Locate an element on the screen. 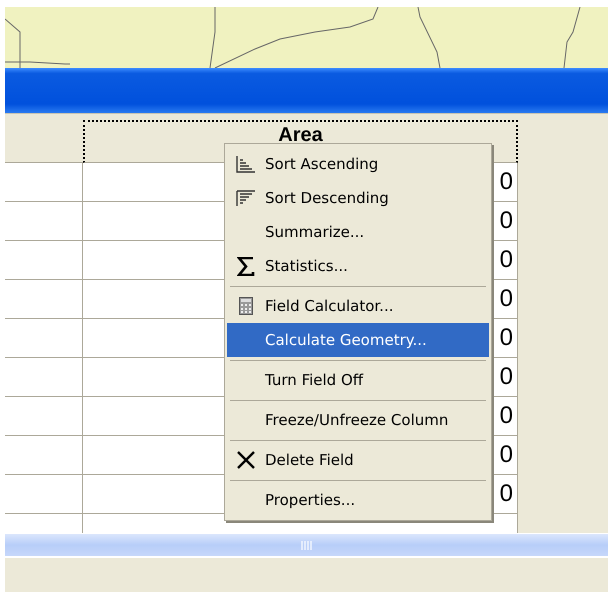 The image size is (608, 592). menu-item: Delete Field is located at coordinates (358, 460).